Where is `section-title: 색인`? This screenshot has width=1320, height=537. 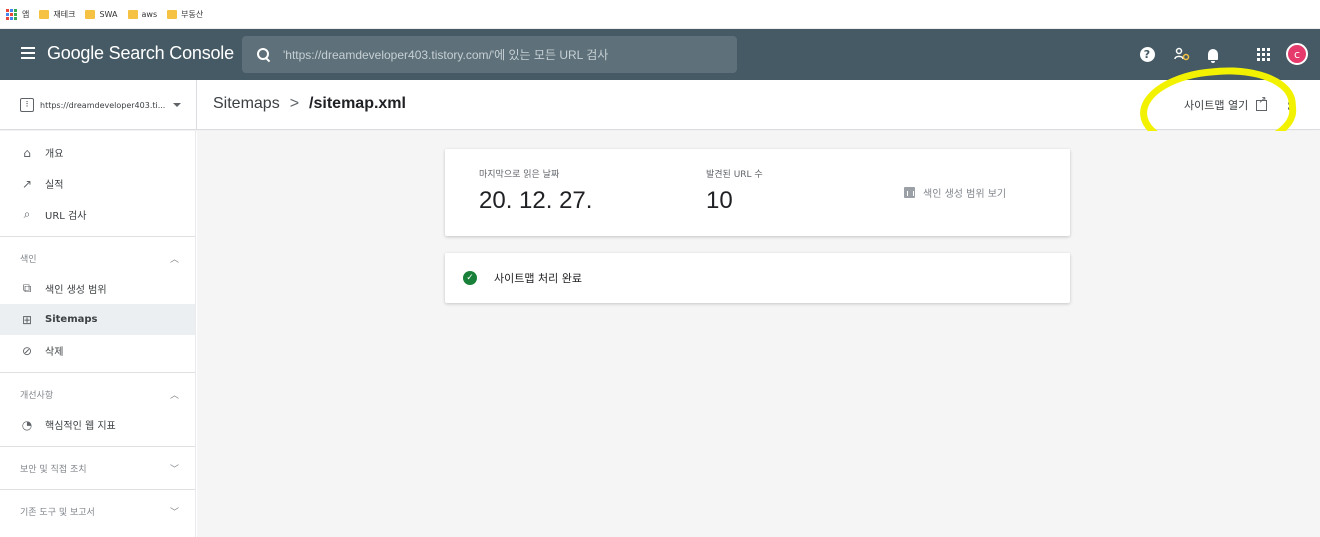 section-title: 색인 is located at coordinates (28, 259).